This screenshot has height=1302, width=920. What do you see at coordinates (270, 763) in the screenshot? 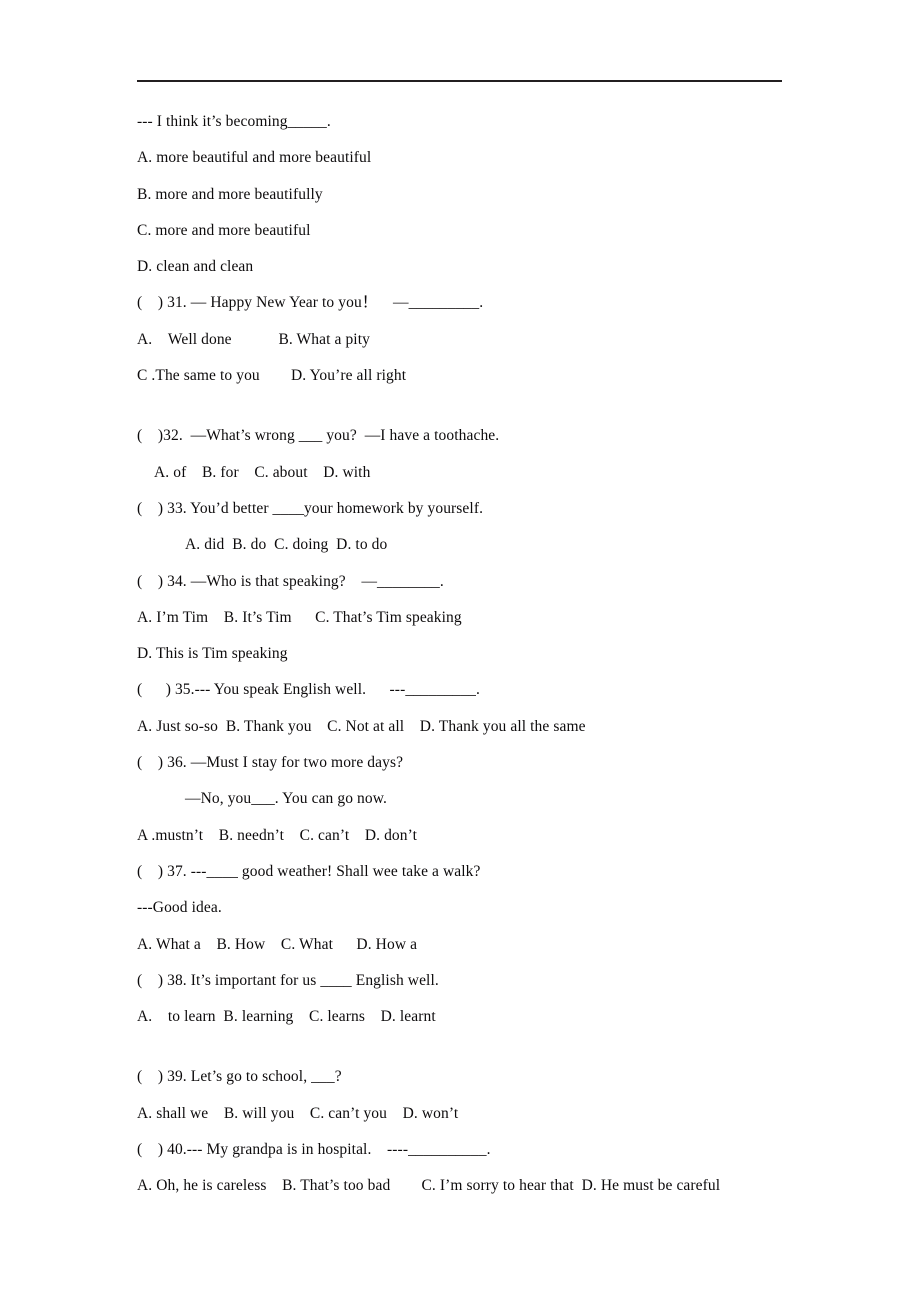
I see `q36-stem: ( ) 36. —Must I stay for two more days?` at bounding box center [270, 763].